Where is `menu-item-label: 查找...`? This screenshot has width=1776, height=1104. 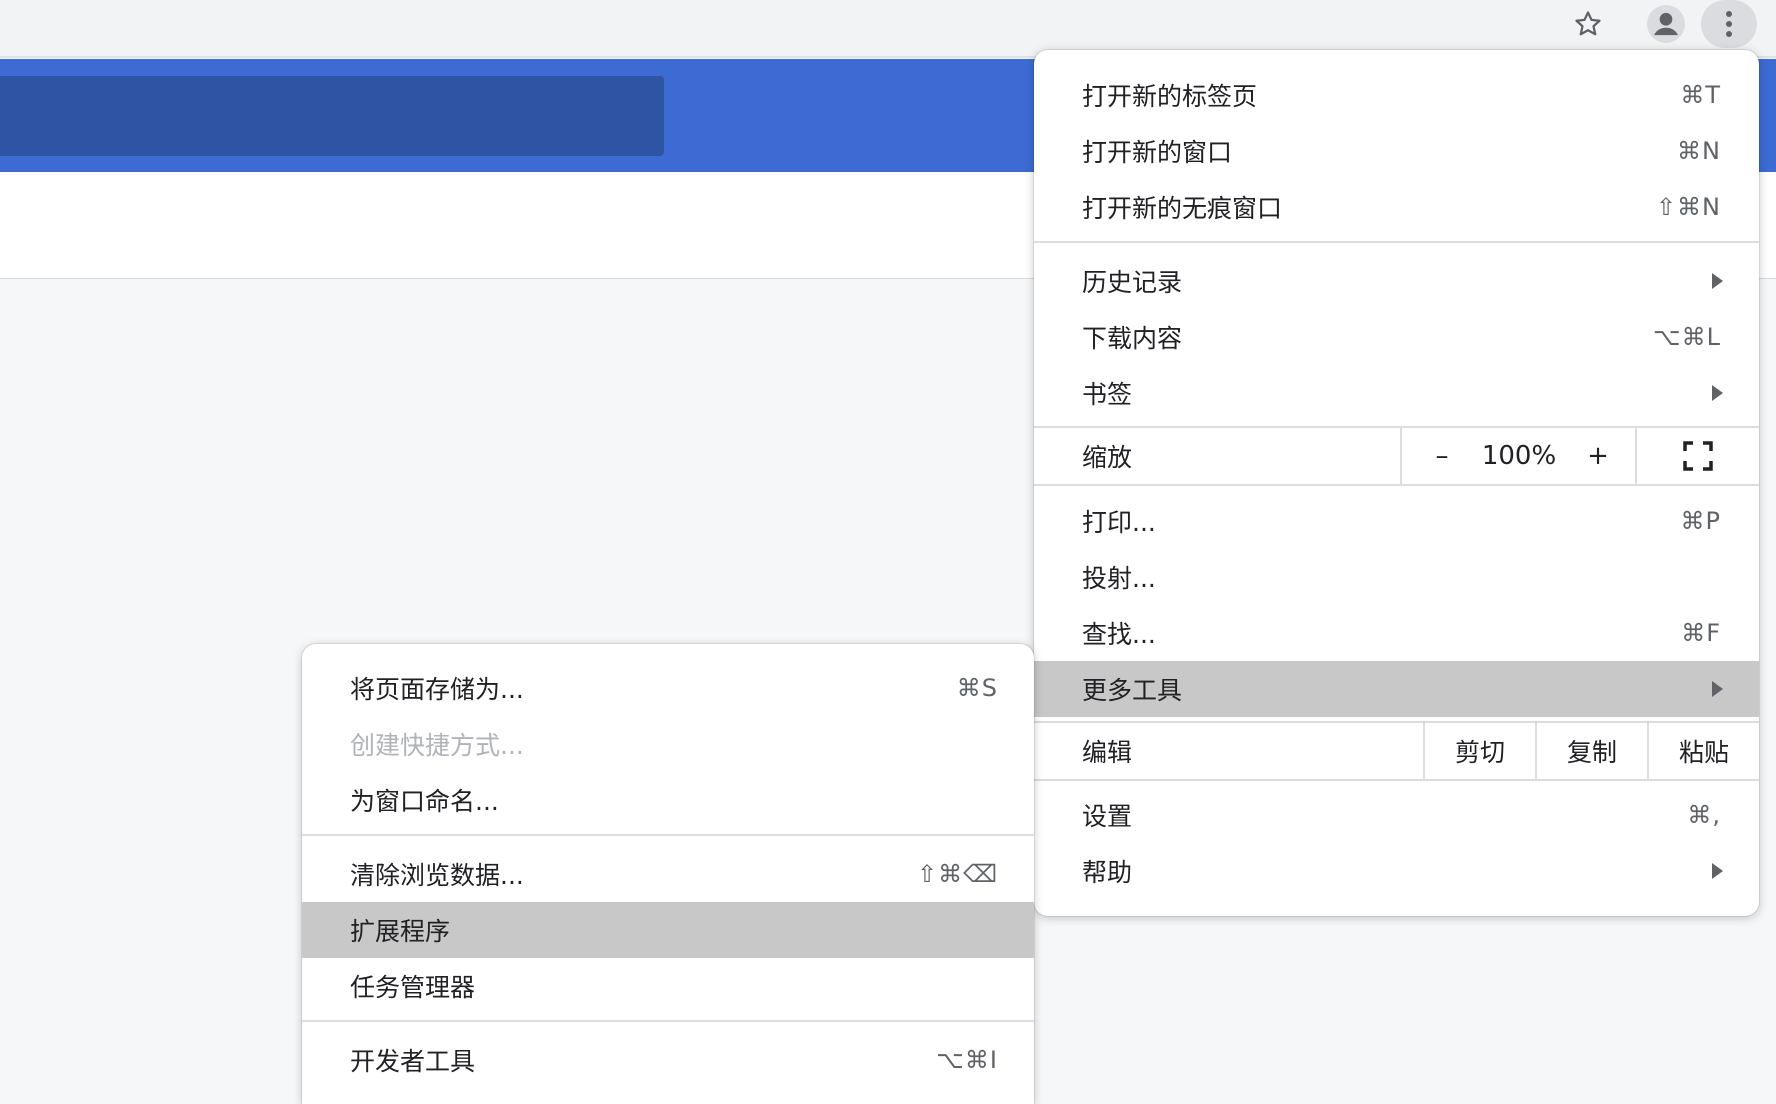
menu-item-label: 查找... is located at coordinates (1119, 634).